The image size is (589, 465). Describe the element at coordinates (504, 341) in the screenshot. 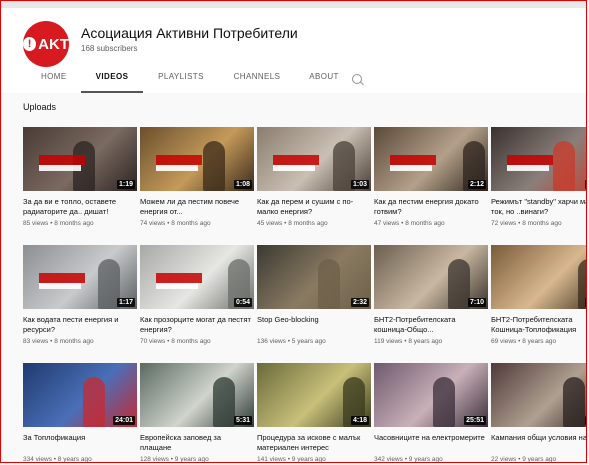

I see `video-views: 69 views` at that location.